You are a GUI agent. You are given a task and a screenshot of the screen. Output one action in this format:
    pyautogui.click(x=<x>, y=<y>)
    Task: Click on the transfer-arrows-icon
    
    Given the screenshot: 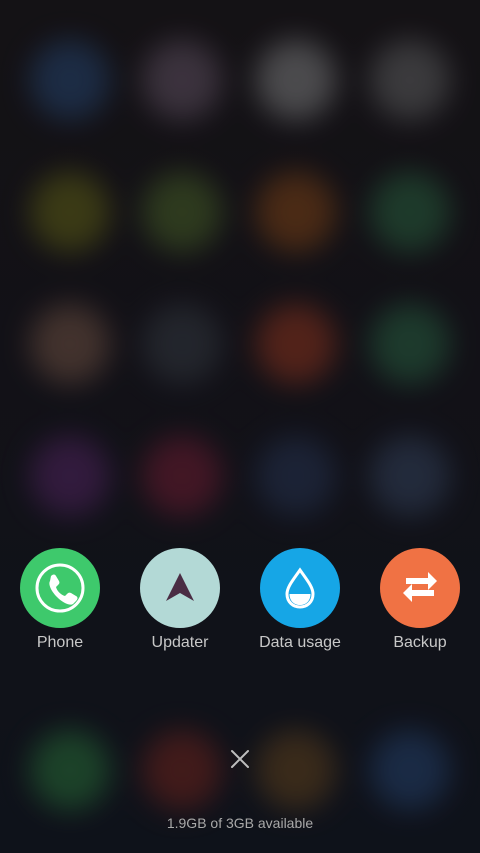 What is the action you would take?
    pyautogui.click(x=420, y=588)
    